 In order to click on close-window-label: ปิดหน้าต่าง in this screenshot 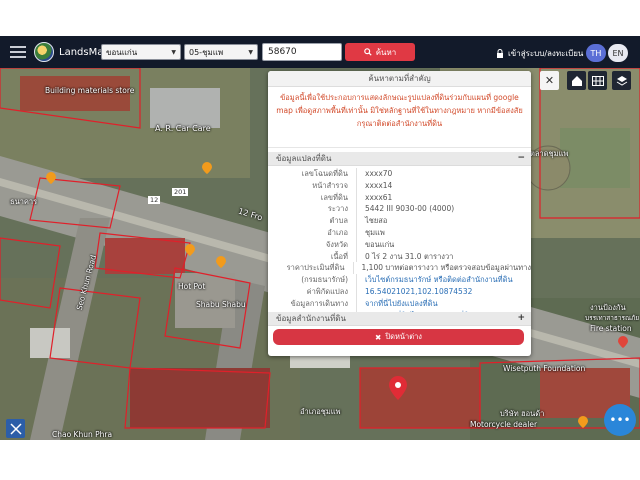, I will do `click(403, 336)`.